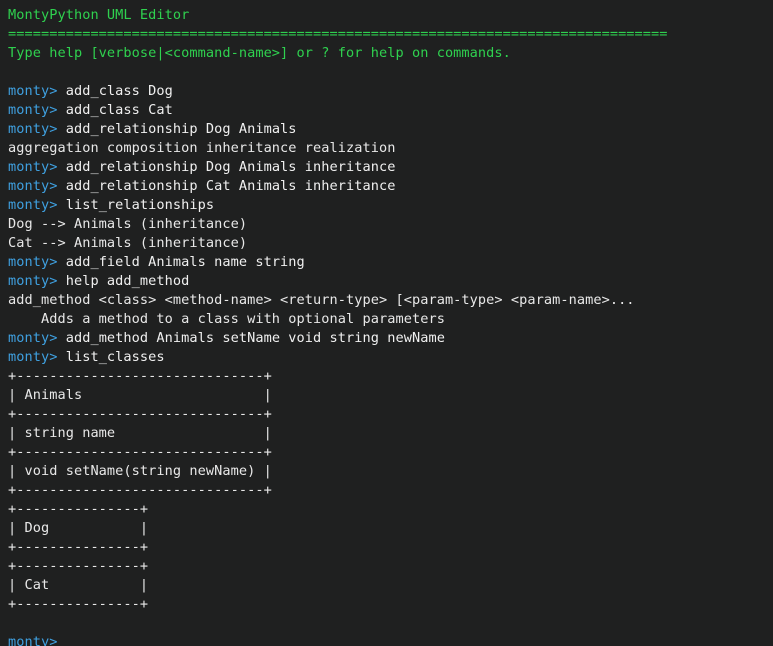  What do you see at coordinates (390, 433) in the screenshot?
I see `terminal-output-line: | string name |` at bounding box center [390, 433].